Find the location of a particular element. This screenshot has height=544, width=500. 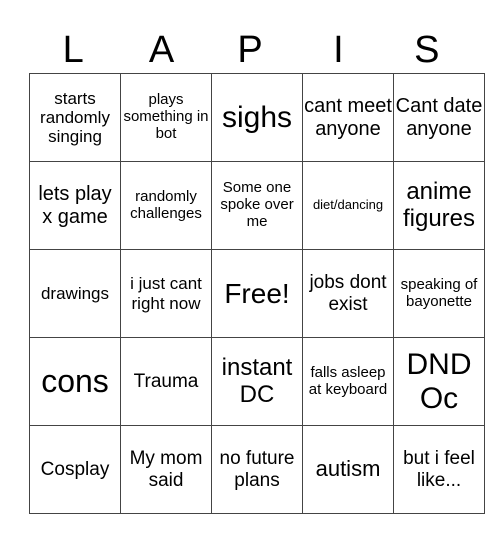

bingo-cell: falls asleep at keyboard is located at coordinates (348, 381).